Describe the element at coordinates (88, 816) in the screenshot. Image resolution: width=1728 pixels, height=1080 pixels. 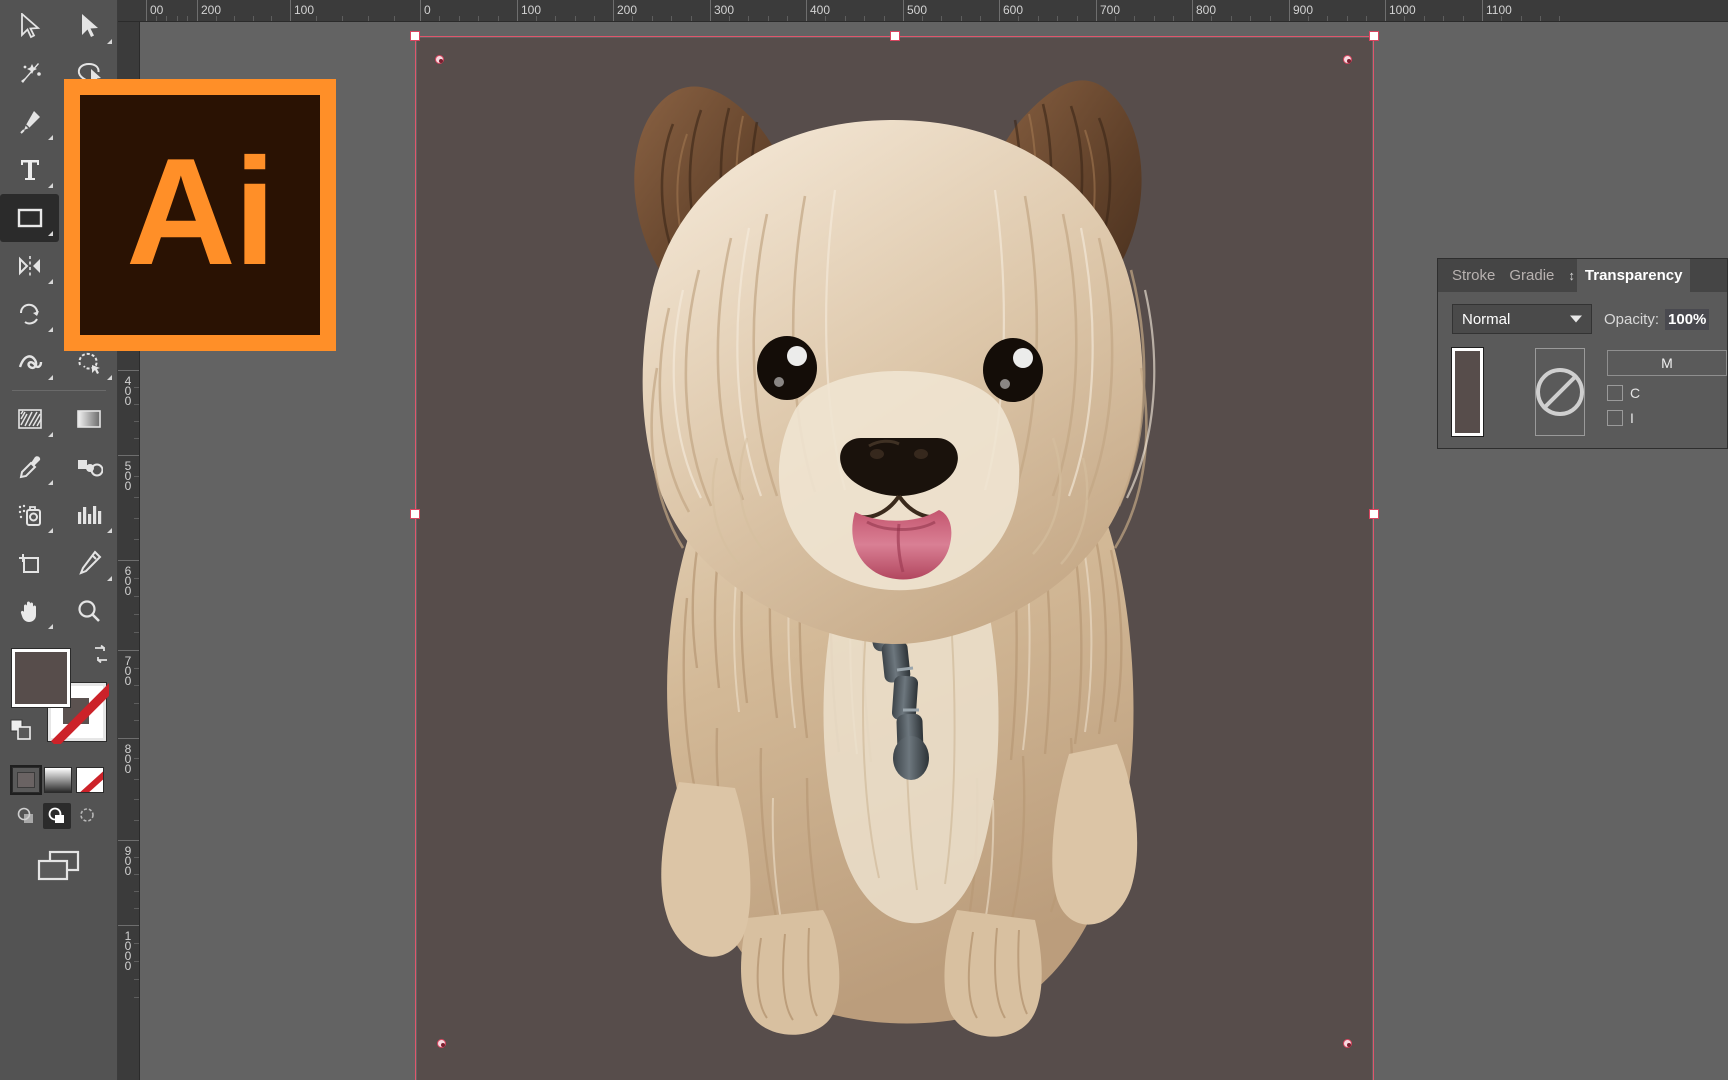
I see `draw-inside-button` at that location.